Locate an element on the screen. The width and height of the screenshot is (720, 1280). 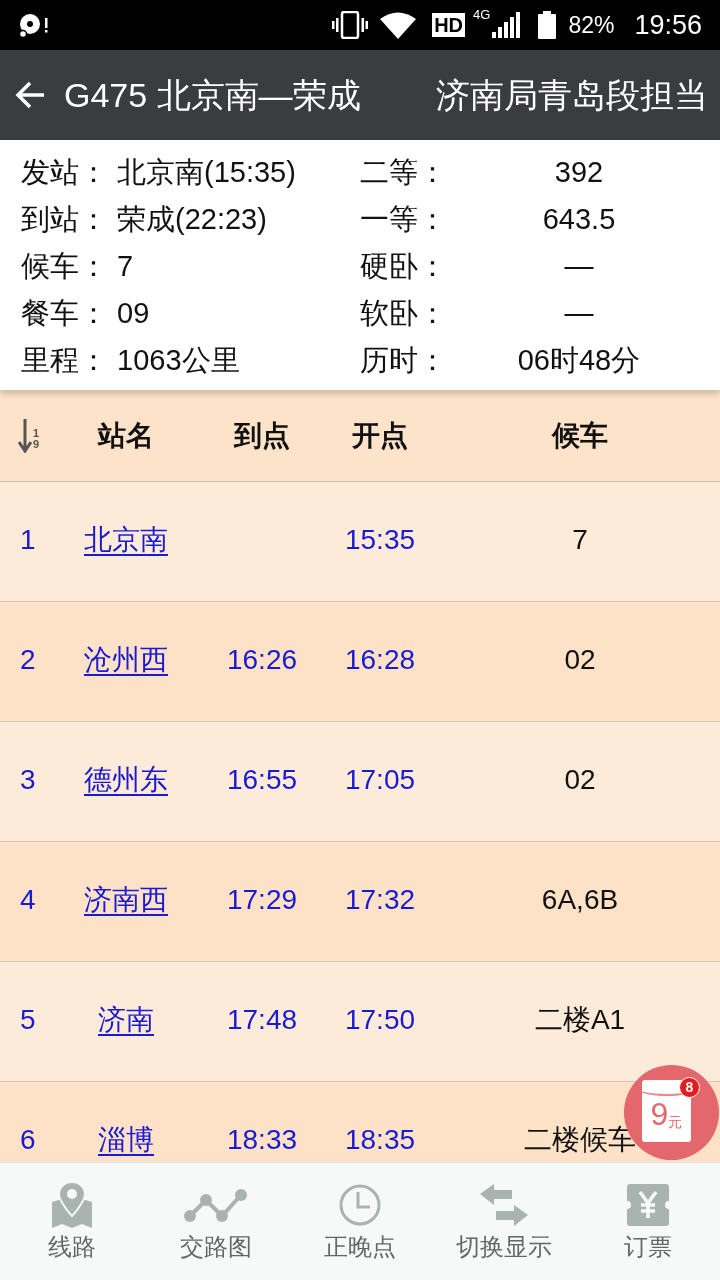
promo-amount: 9 is located at coordinates (659, 1114).